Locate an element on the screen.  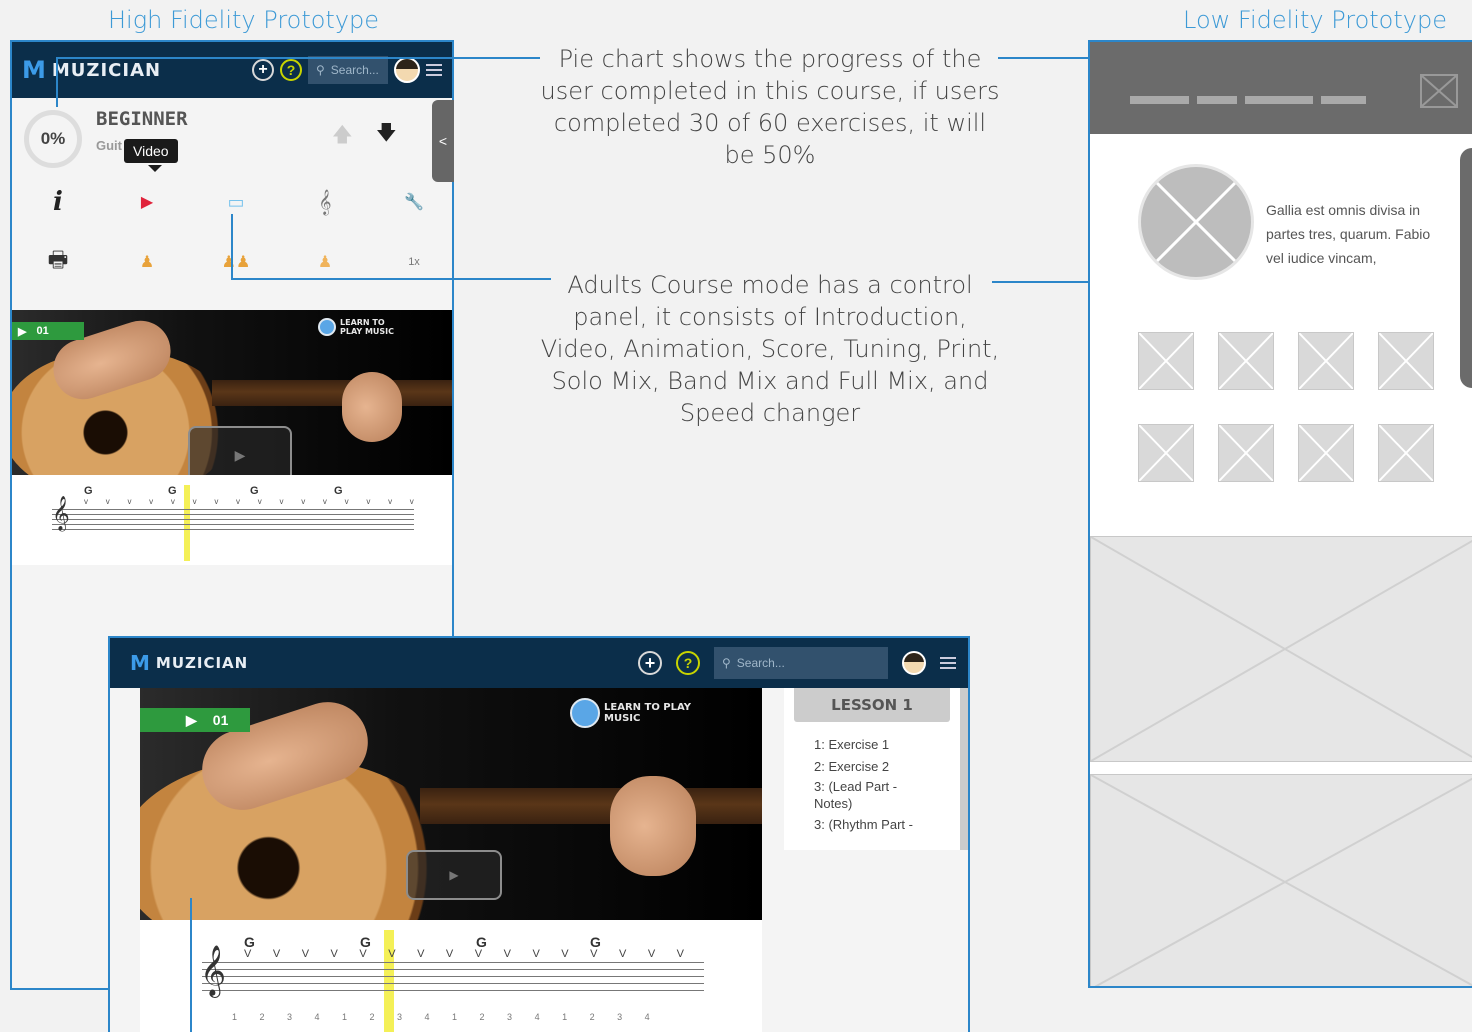
full-mix-icon: ♟ is located at coordinates (325, 262).